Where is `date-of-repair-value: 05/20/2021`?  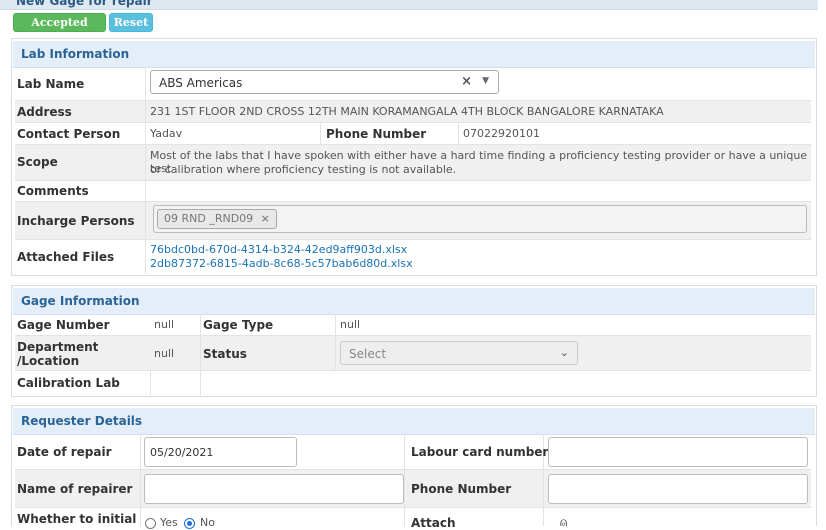 date-of-repair-value: 05/20/2021 is located at coordinates (182, 452).